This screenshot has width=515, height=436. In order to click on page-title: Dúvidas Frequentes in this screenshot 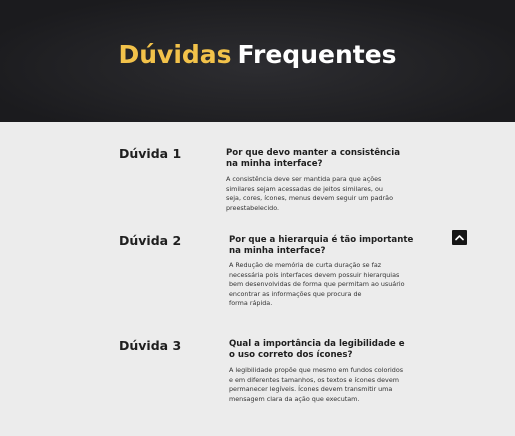, I will do `click(257, 54)`.